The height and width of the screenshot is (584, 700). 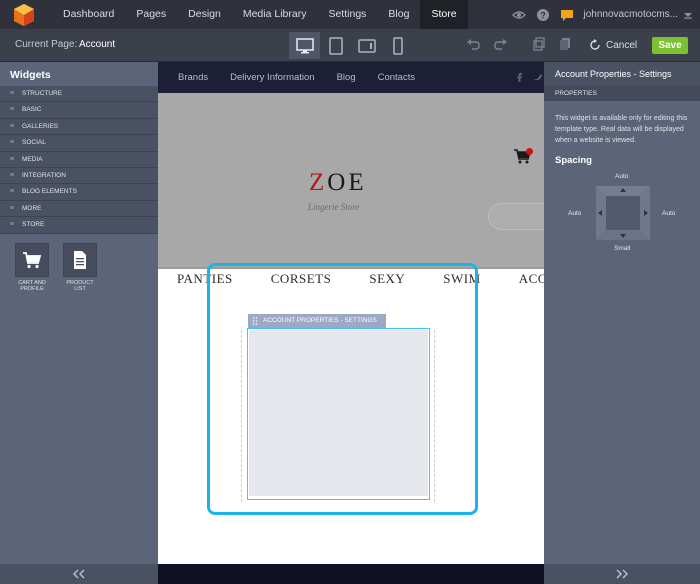 I want to click on device-desktop-button, so click(x=304, y=45).